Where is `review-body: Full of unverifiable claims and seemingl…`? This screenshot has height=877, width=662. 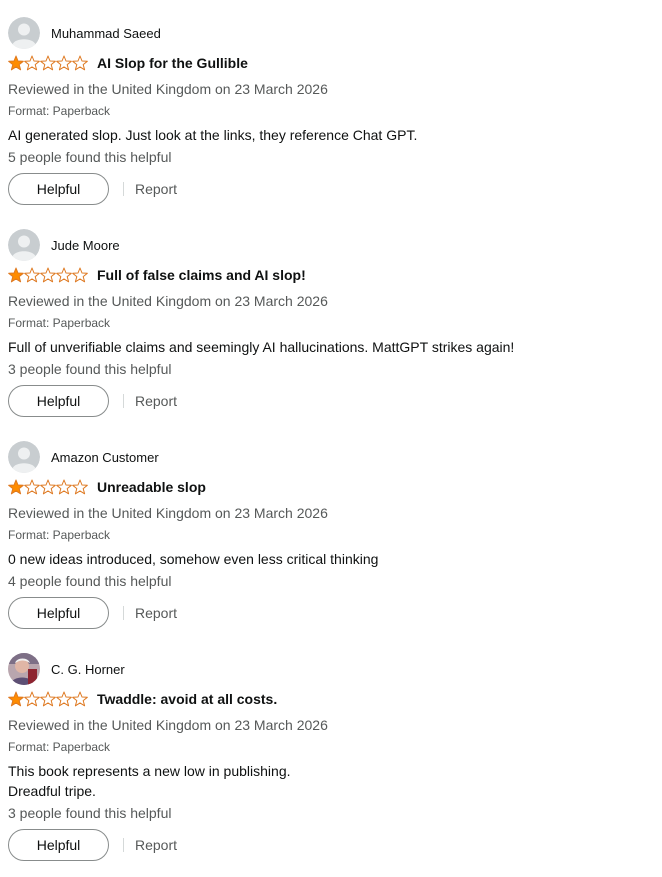
review-body: Full of unverifiable claims and seemingl… is located at coordinates (261, 347).